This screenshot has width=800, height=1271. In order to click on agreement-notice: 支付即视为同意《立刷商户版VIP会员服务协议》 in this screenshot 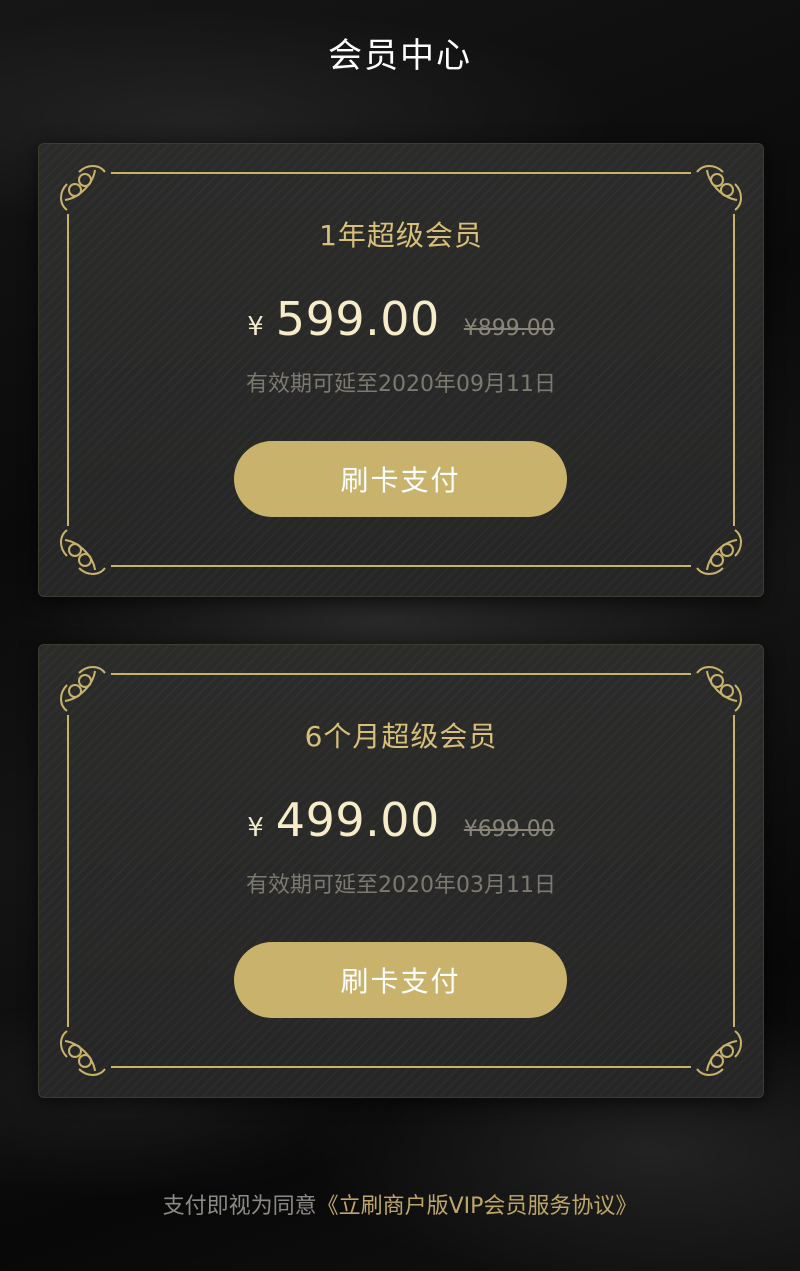, I will do `click(400, 1204)`.